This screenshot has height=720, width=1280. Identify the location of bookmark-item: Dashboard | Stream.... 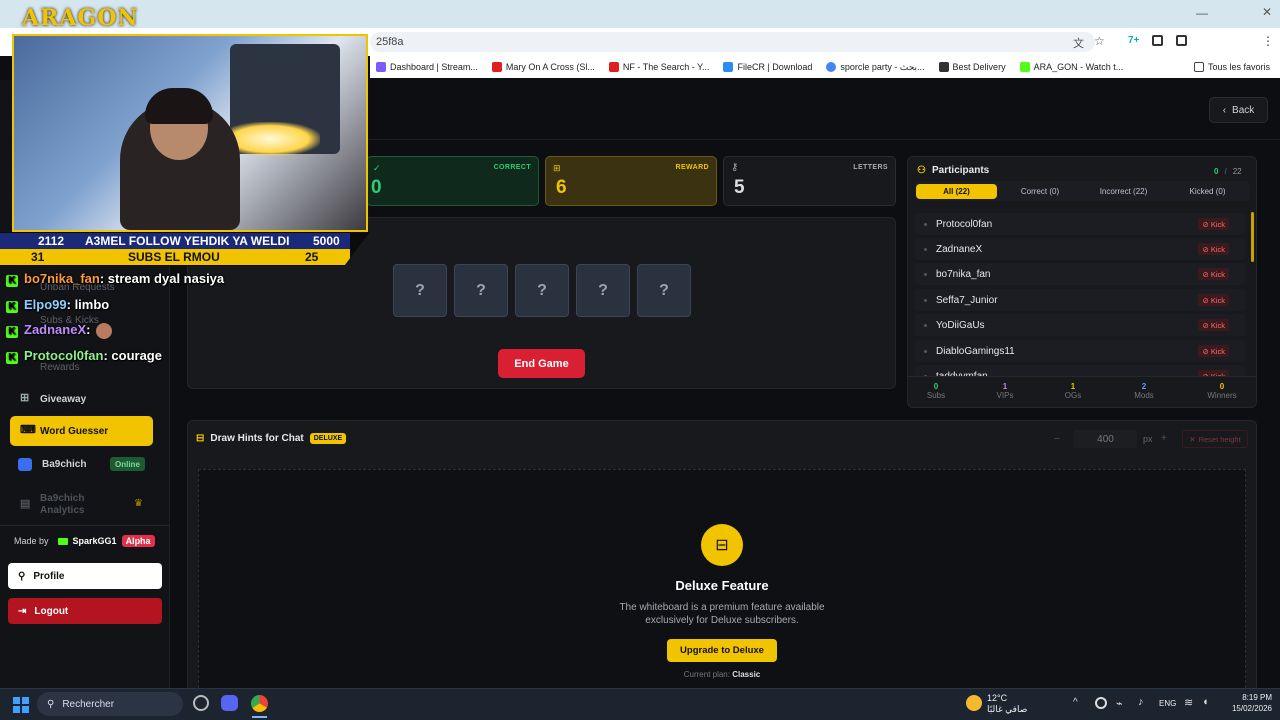
(427, 67).